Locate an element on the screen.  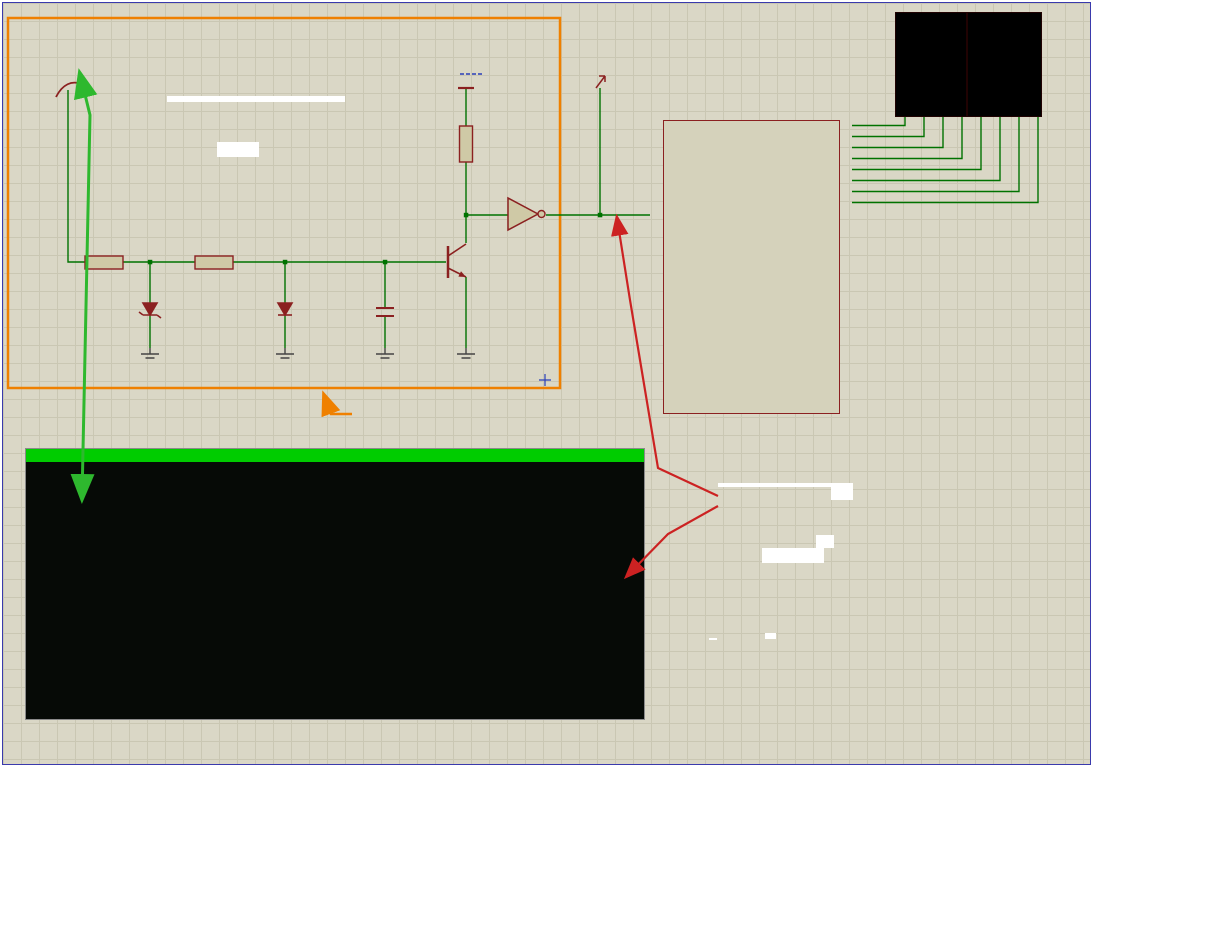
capacitor-c1 is located at coordinates (385, 312).